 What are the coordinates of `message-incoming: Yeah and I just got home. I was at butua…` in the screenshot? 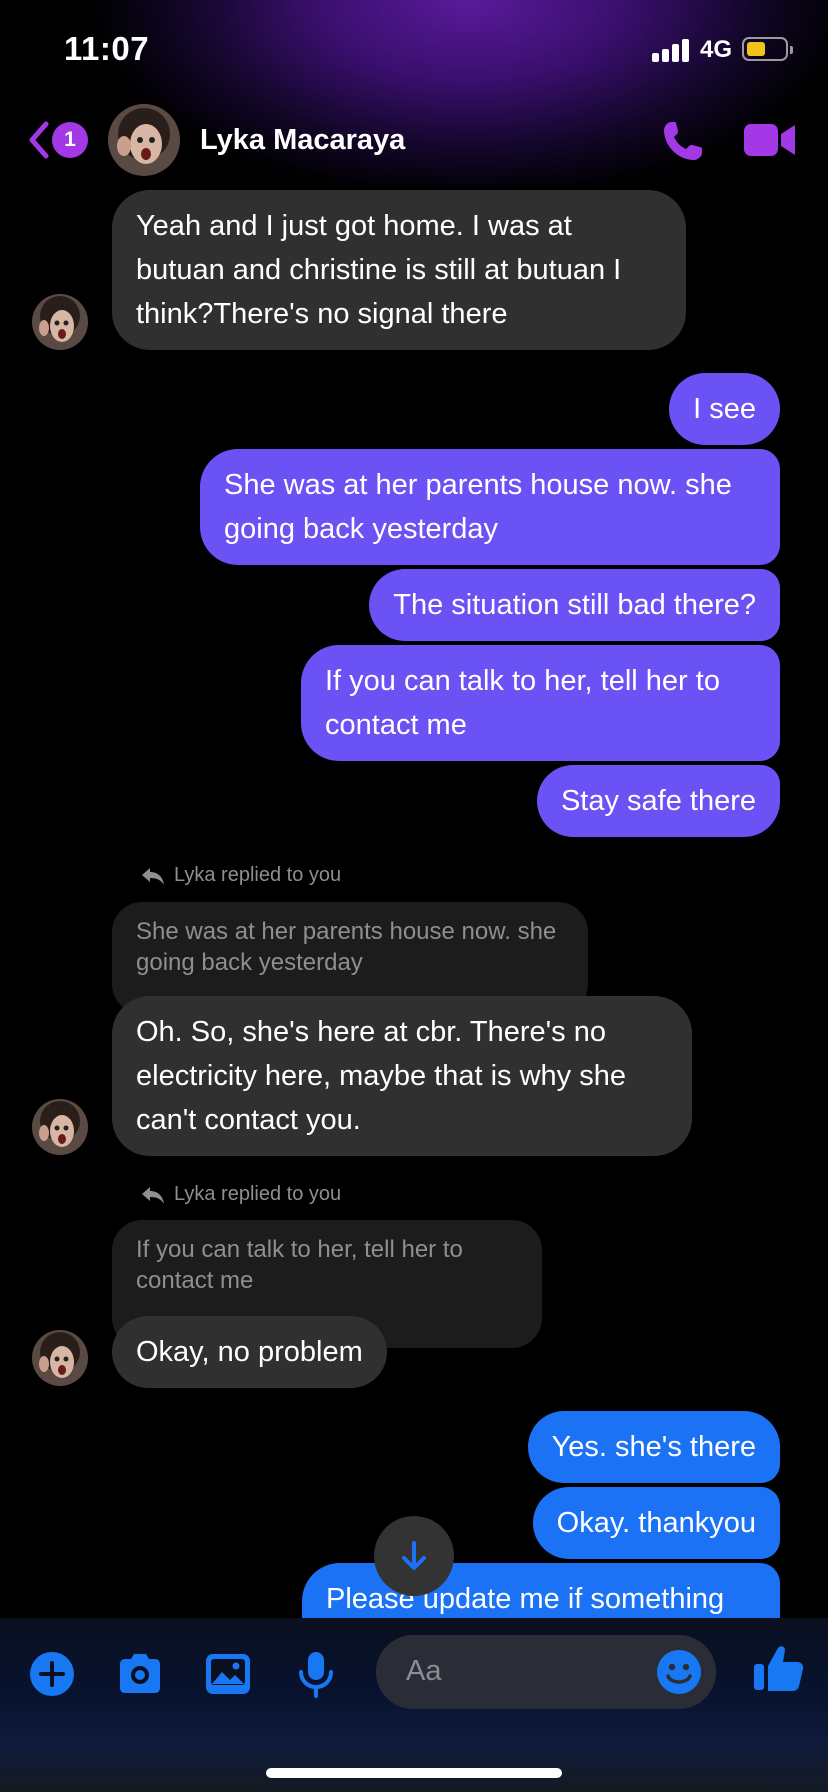 It's located at (399, 270).